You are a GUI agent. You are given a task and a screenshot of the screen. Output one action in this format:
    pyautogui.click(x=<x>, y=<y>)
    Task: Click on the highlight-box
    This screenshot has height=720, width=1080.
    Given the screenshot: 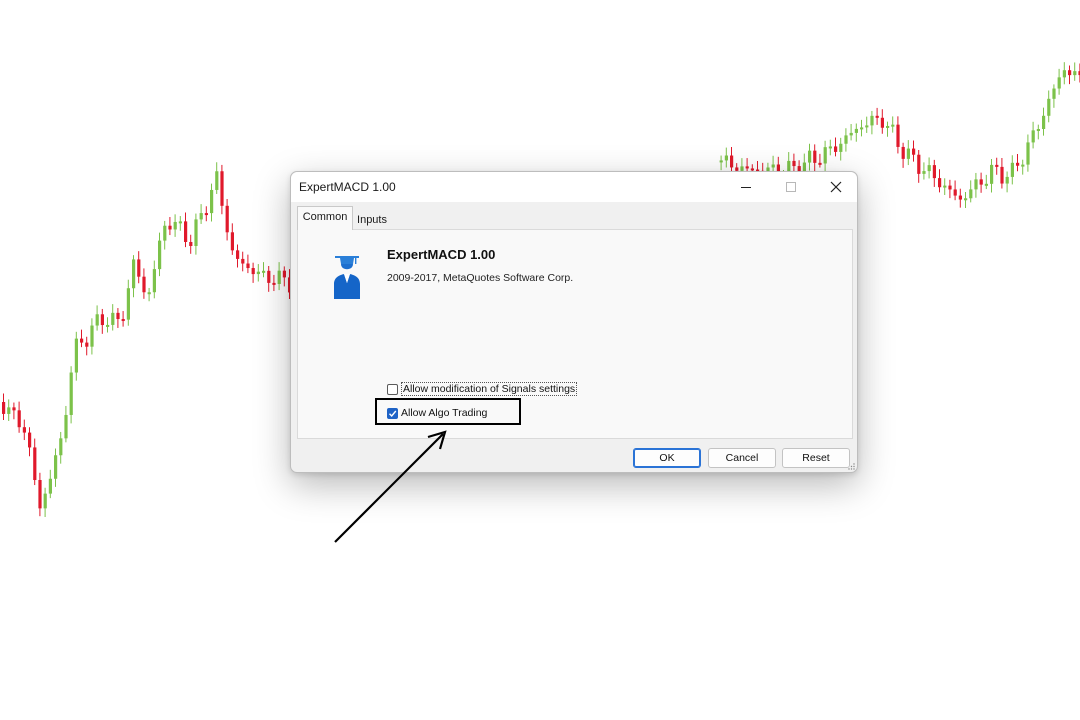 What is the action you would take?
    pyautogui.click(x=448, y=411)
    